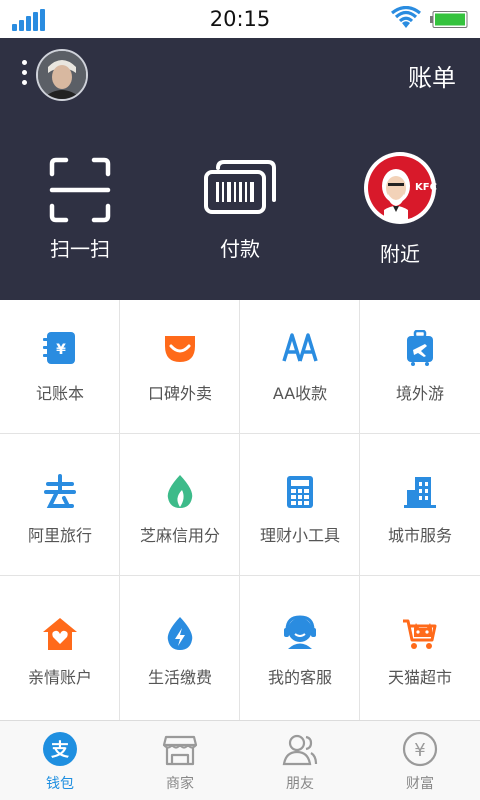  What do you see at coordinates (24, 74) in the screenshot?
I see `more-vertical-icon` at bounding box center [24, 74].